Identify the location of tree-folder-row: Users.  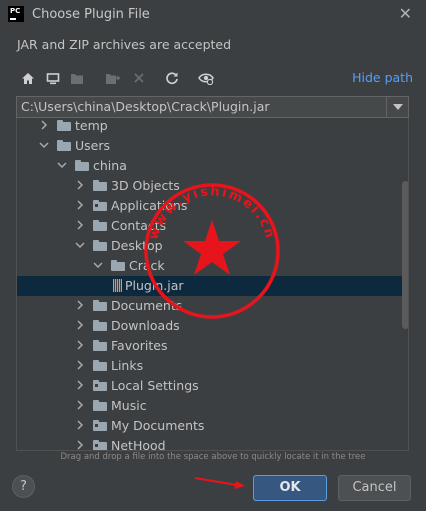
(212, 146).